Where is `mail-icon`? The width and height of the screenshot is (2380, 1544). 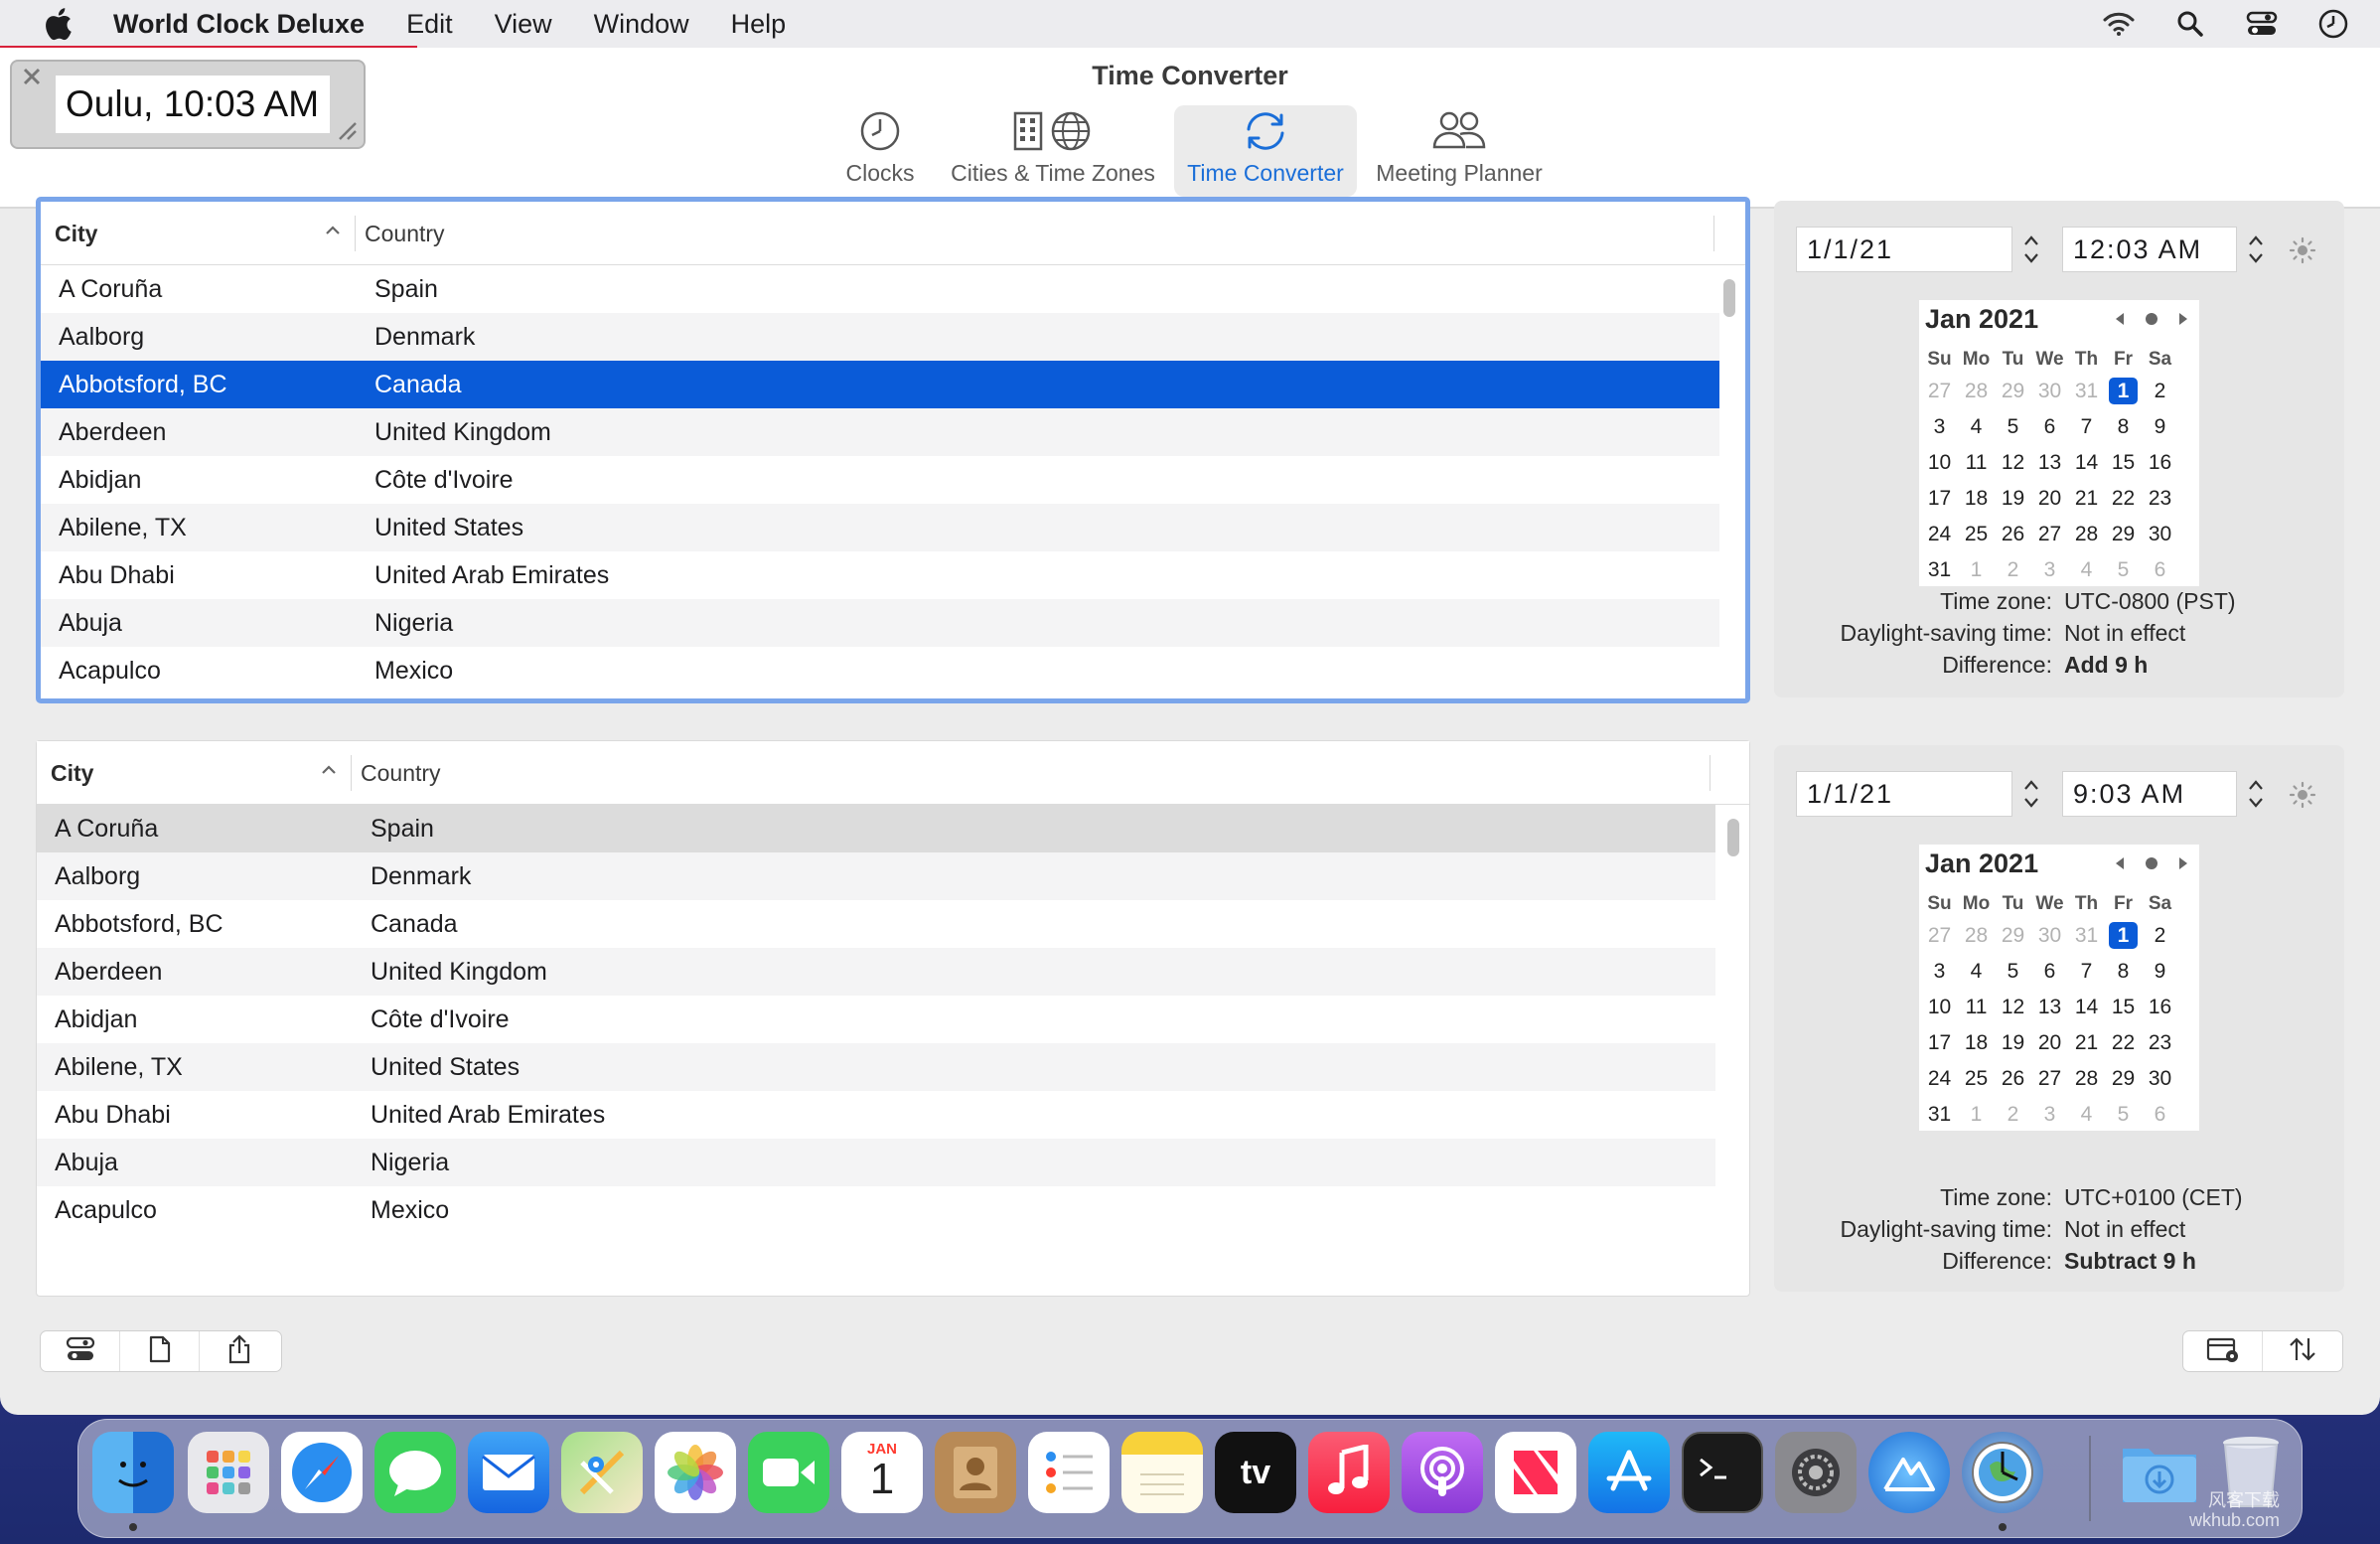 mail-icon is located at coordinates (508, 1473).